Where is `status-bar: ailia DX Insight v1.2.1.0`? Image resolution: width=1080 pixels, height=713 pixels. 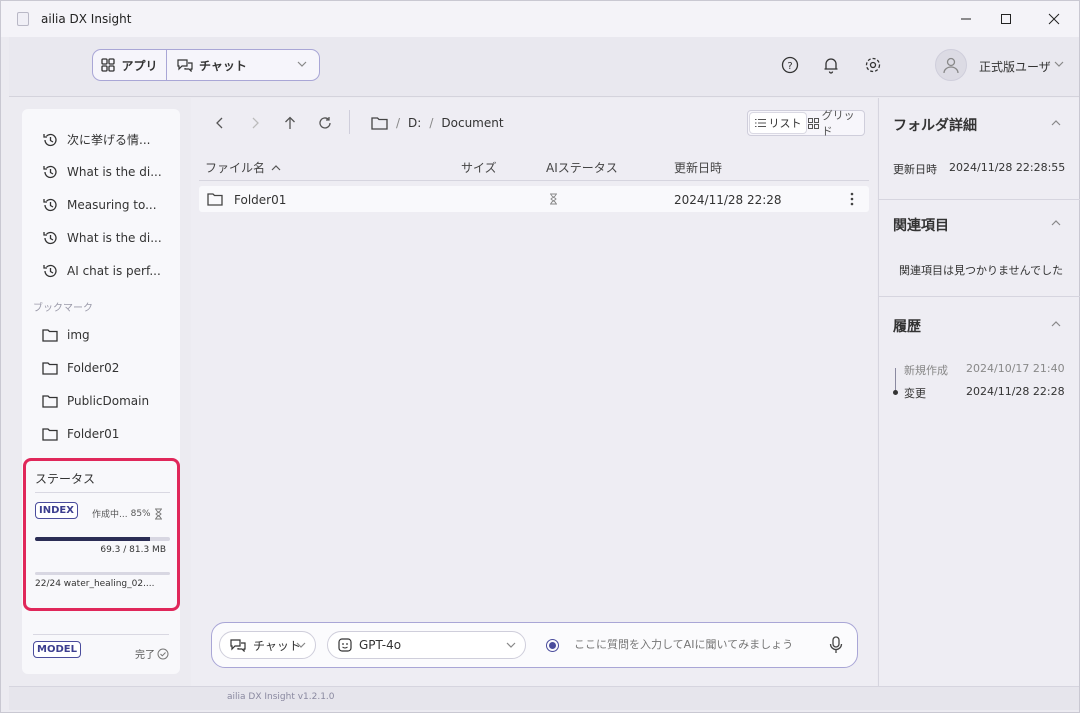 status-bar: ailia DX Insight v1.2.1.0 is located at coordinates (544, 698).